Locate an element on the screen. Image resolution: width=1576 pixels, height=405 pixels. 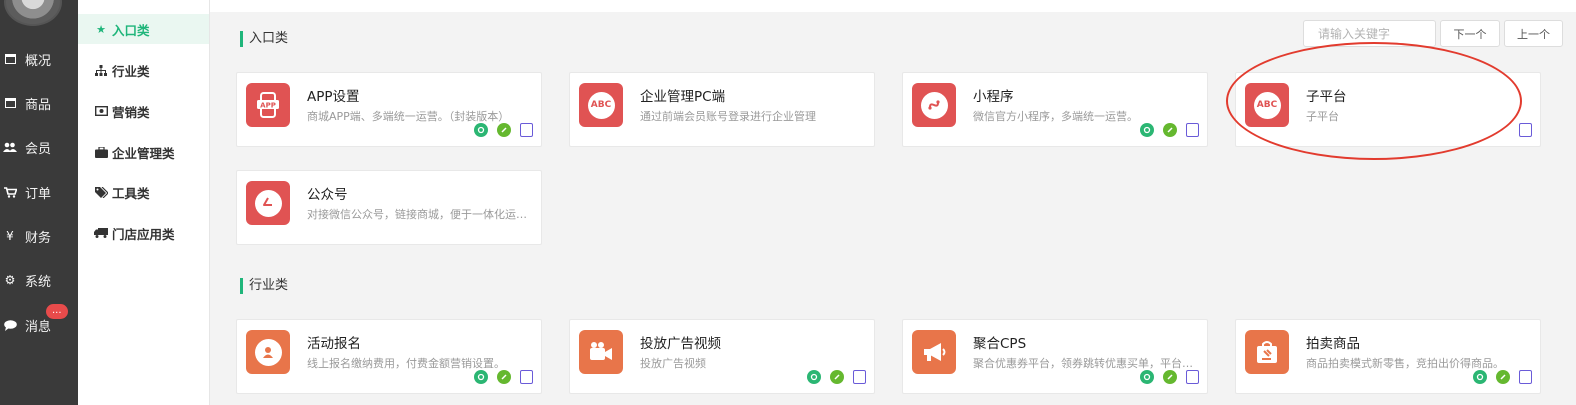
prev-button: 上一个 is located at coordinates (1533, 33).